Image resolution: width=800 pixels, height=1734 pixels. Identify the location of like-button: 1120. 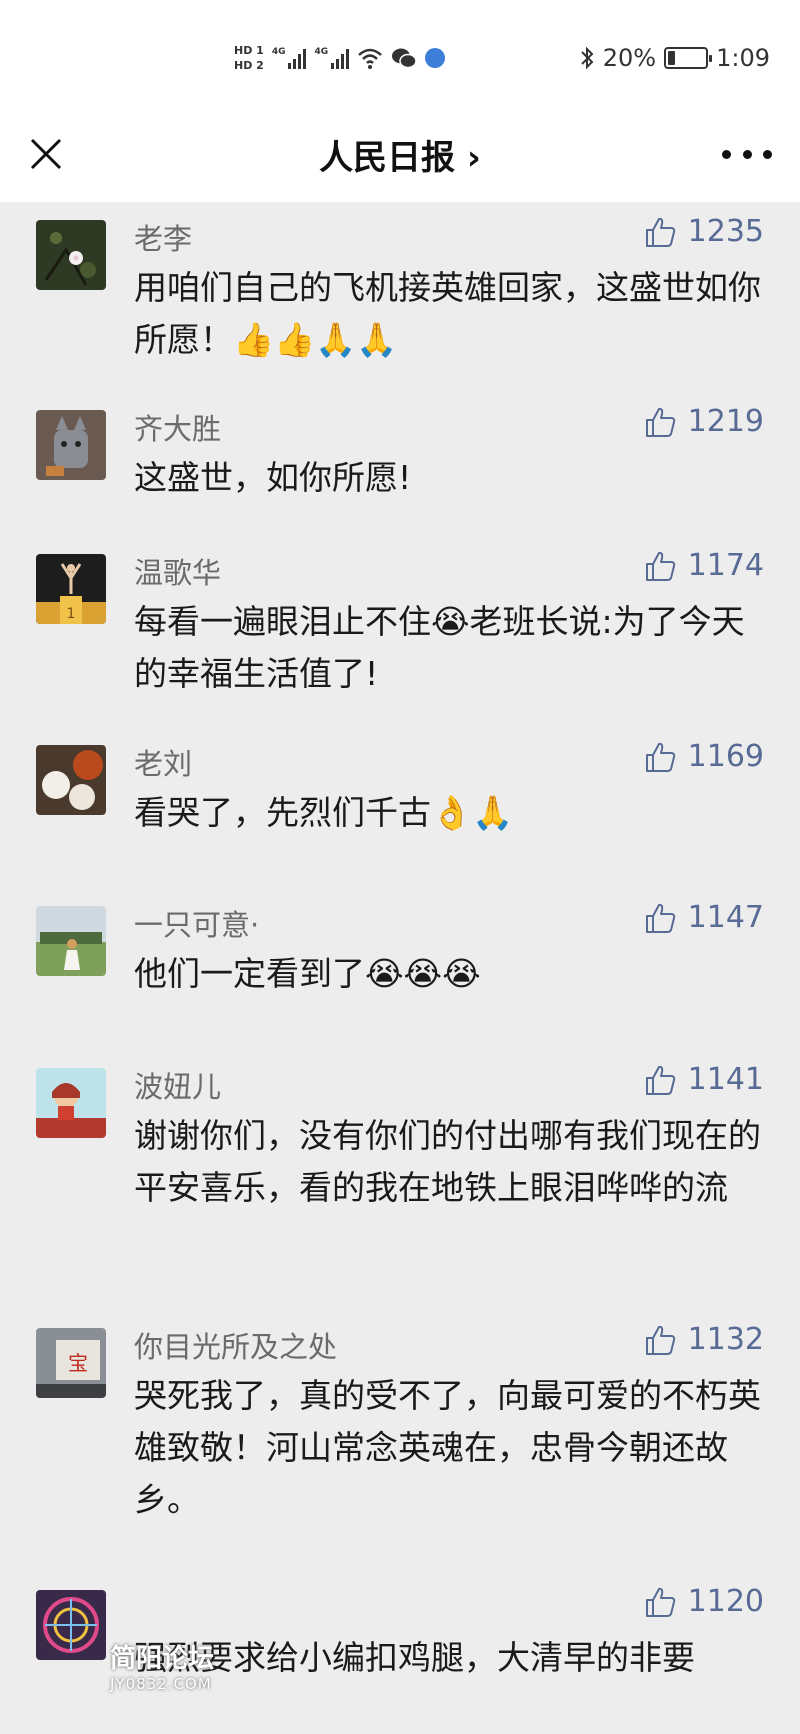
(704, 1601).